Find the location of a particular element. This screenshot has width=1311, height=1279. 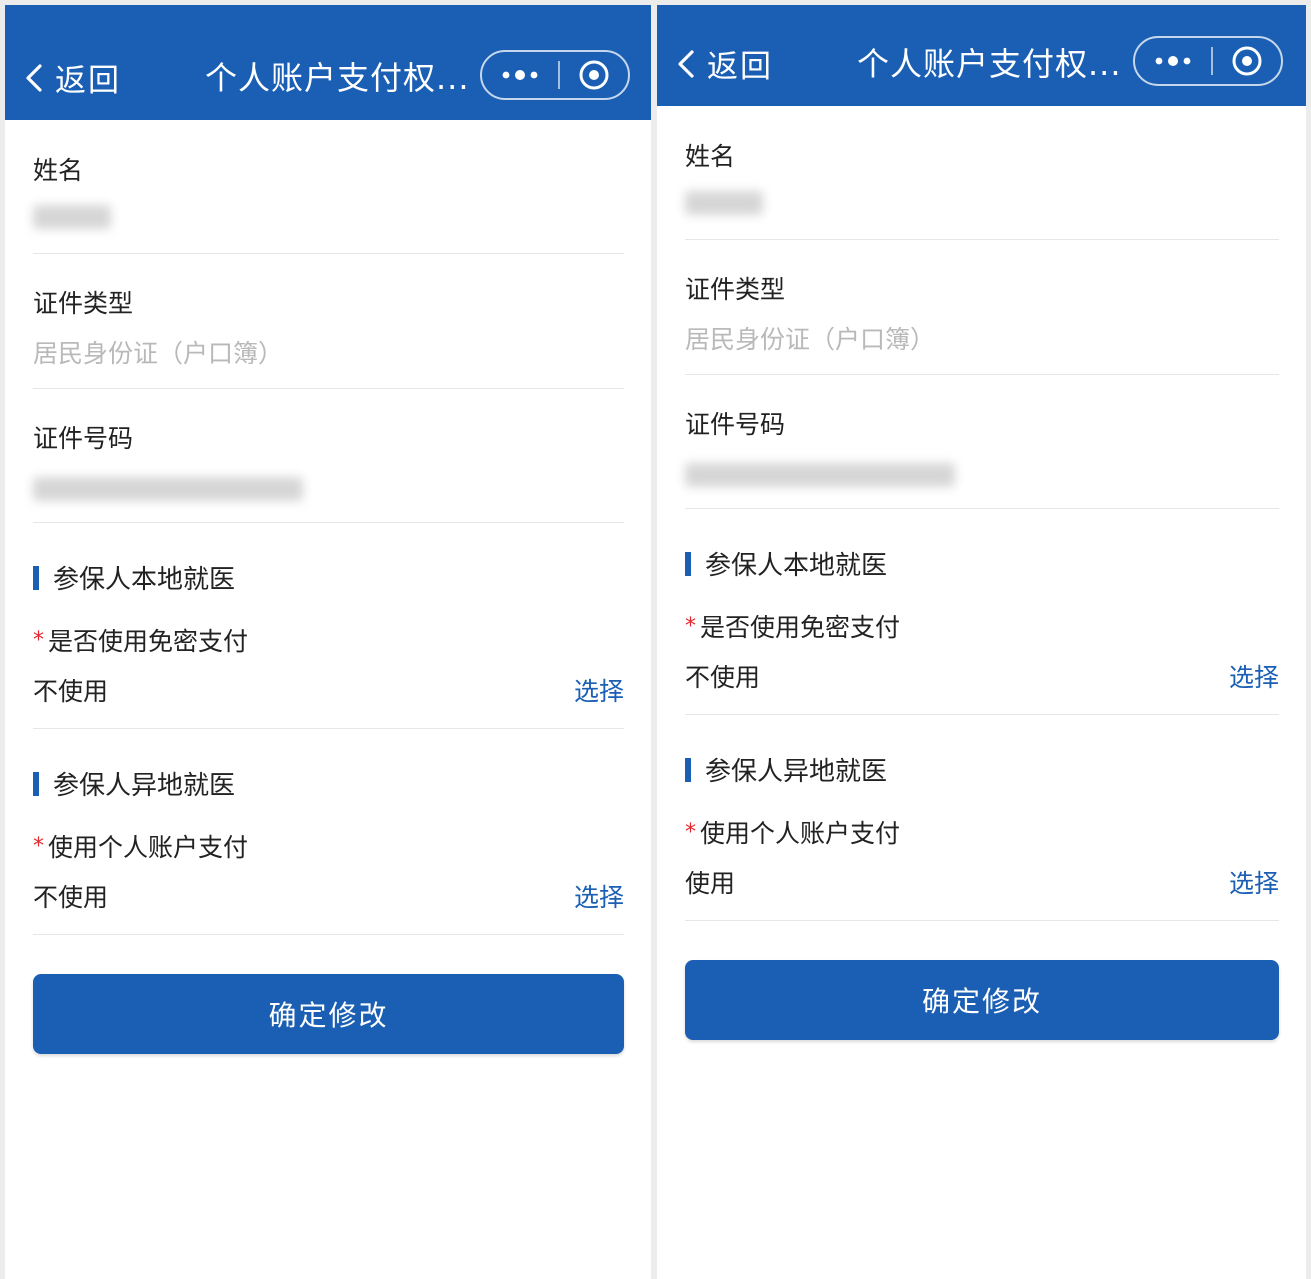

remote-medical-section: 参保人异地就医 * 使用个人账户支付 使用 选择 is located at coordinates (982, 818).